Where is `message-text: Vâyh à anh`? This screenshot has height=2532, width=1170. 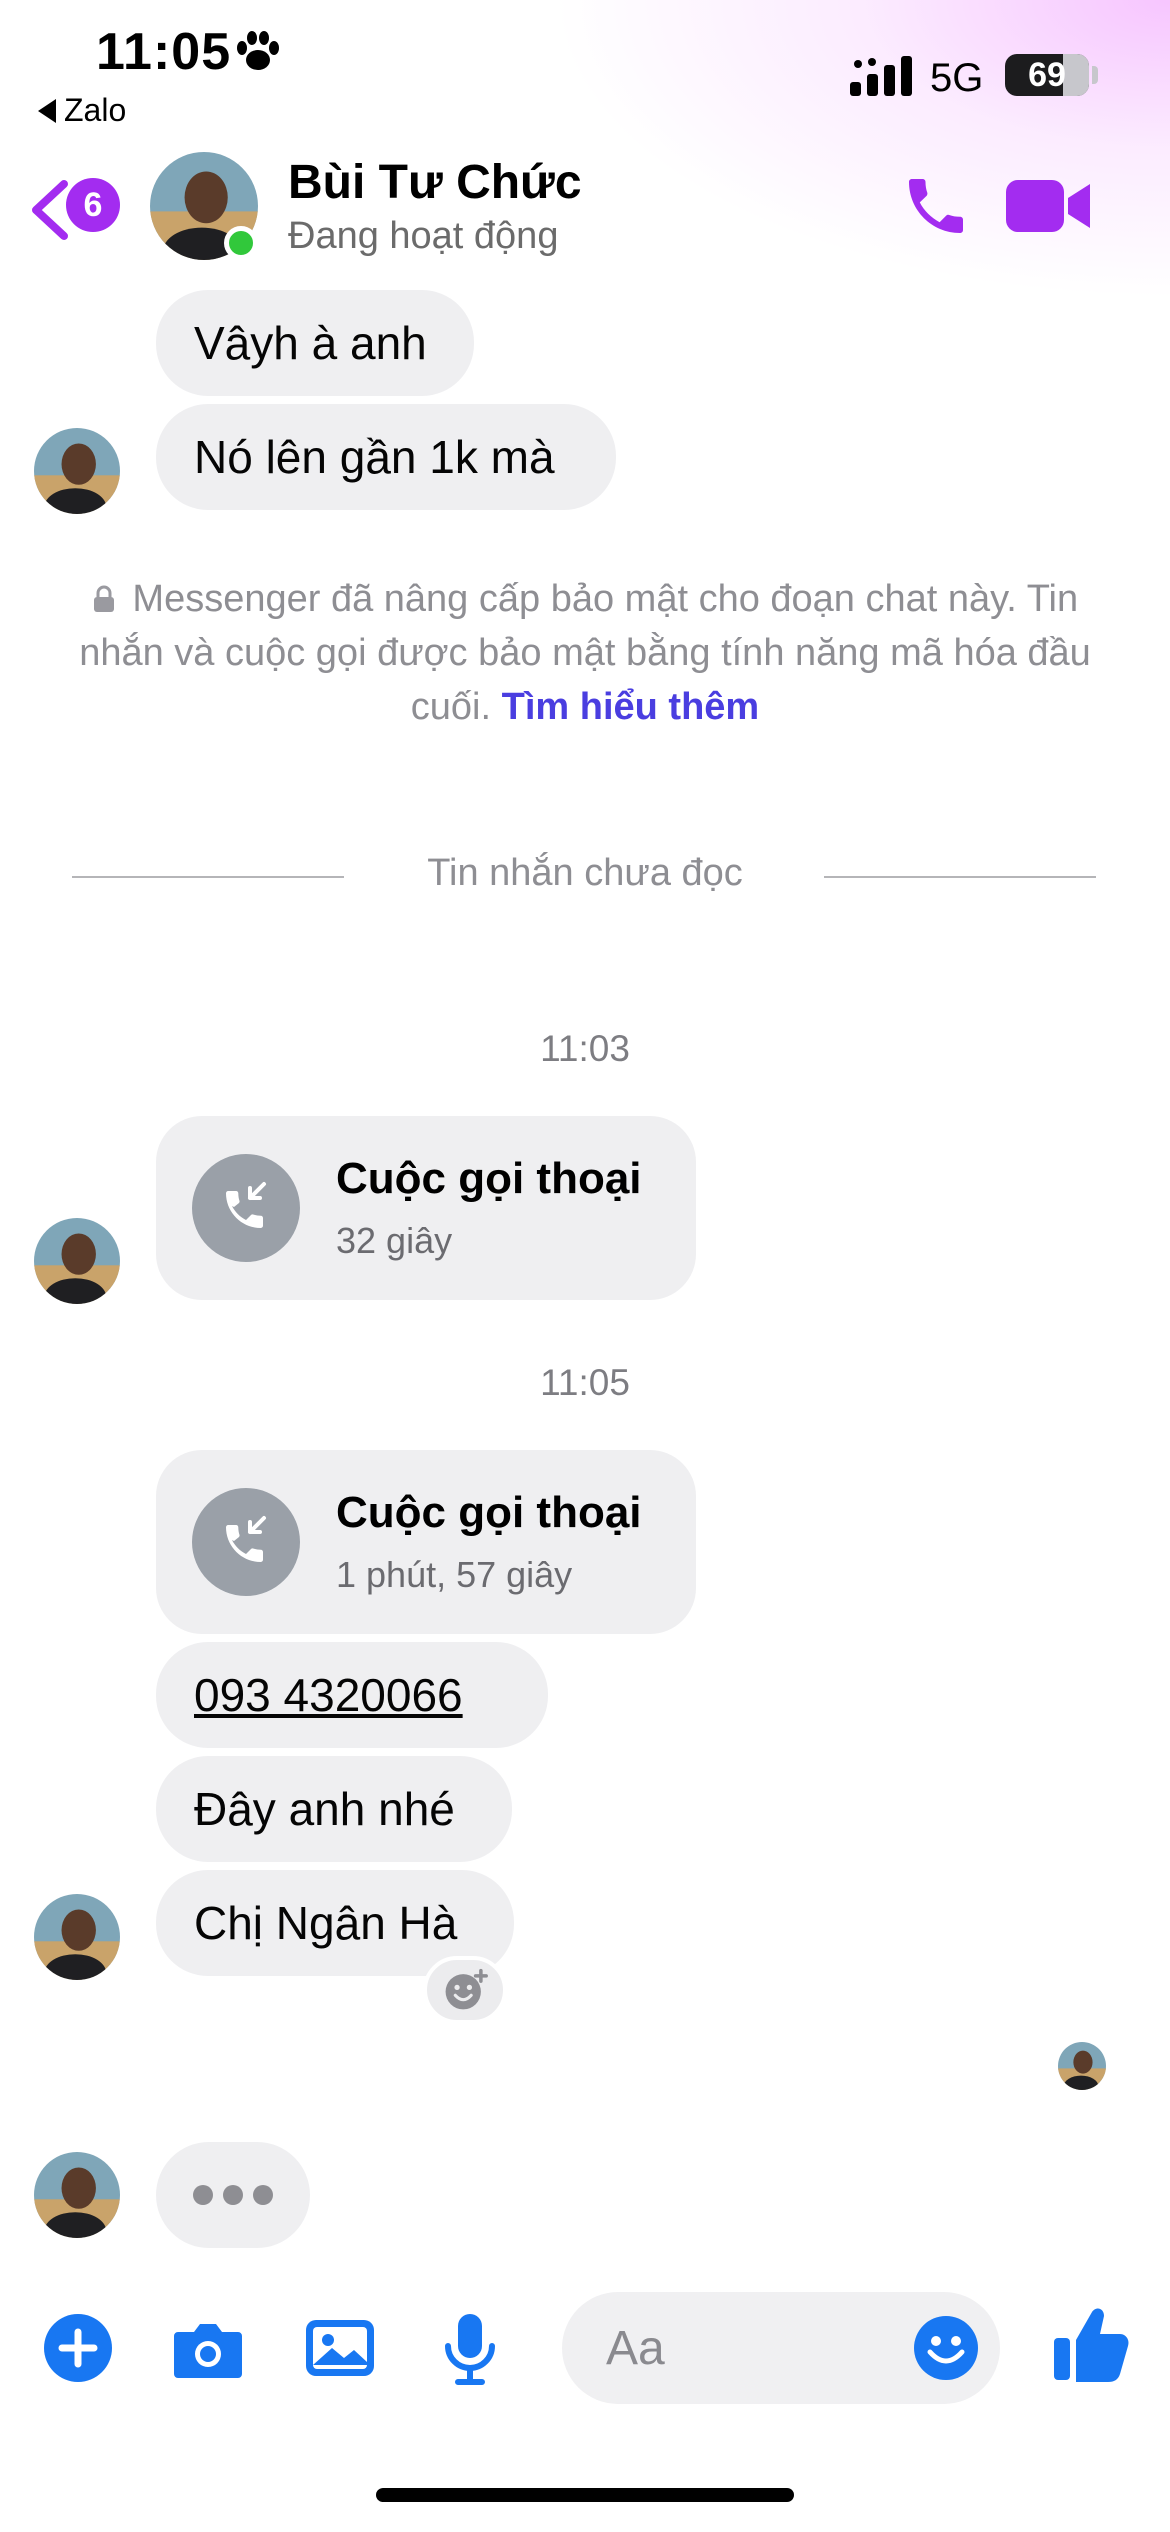 message-text: Vâyh à anh is located at coordinates (310, 343).